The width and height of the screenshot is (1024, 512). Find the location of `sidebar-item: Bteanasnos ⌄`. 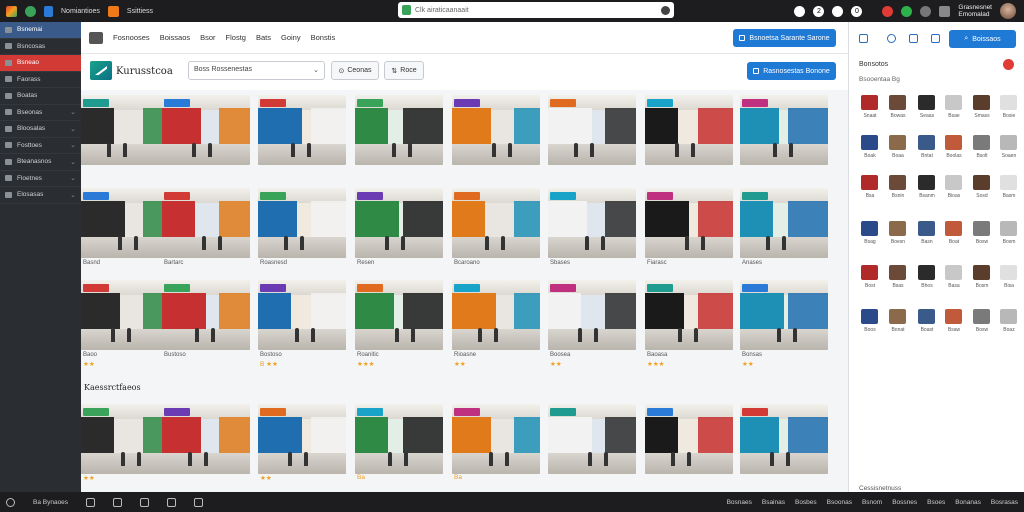

sidebar-item: Bteanasnos ⌄ is located at coordinates (40, 162).